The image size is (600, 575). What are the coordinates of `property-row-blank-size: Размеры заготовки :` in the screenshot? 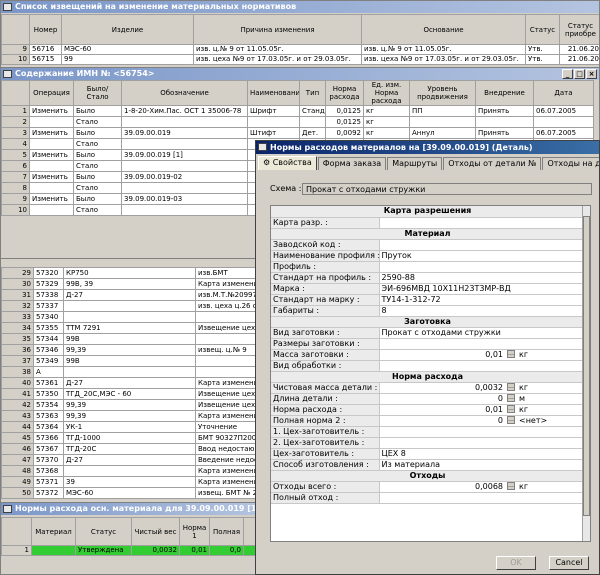 It's located at (428, 344).